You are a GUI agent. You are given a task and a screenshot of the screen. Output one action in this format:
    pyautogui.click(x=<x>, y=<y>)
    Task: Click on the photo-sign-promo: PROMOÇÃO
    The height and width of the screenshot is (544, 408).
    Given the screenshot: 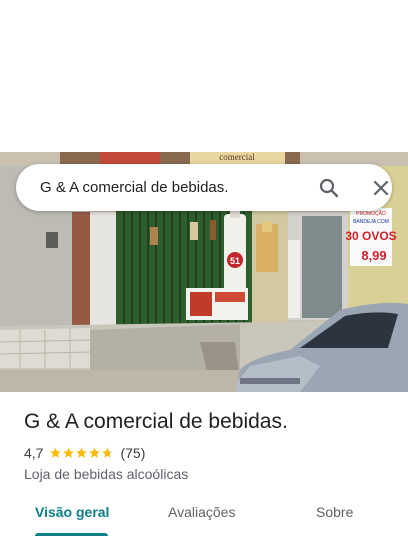 What is the action you would take?
    pyautogui.click(x=371, y=213)
    